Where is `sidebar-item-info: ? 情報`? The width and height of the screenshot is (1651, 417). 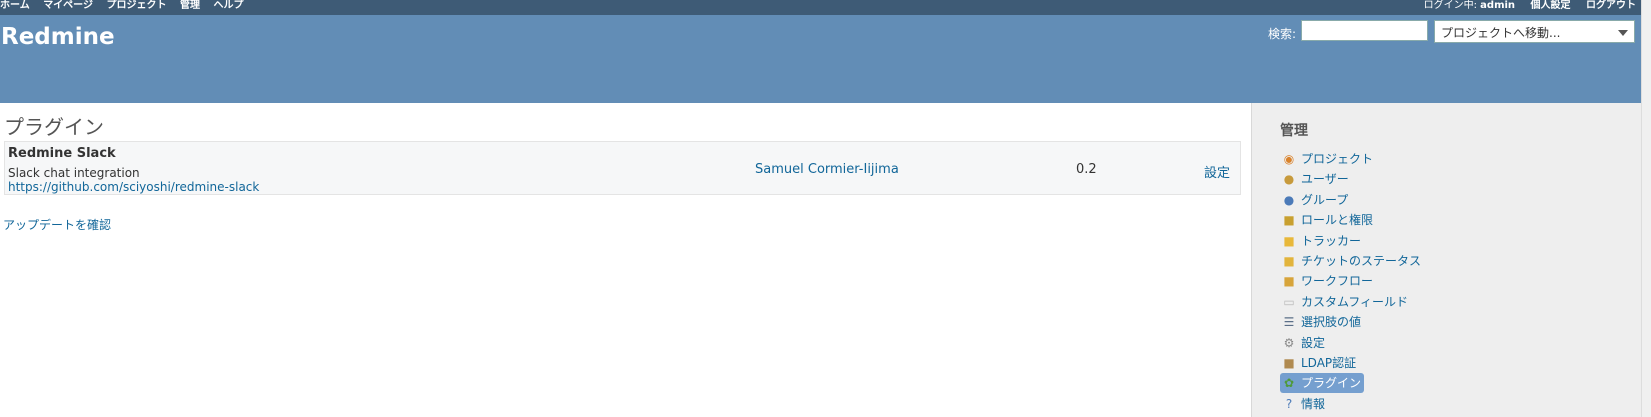 sidebar-item-info: ? 情報 is located at coordinates (1352, 404).